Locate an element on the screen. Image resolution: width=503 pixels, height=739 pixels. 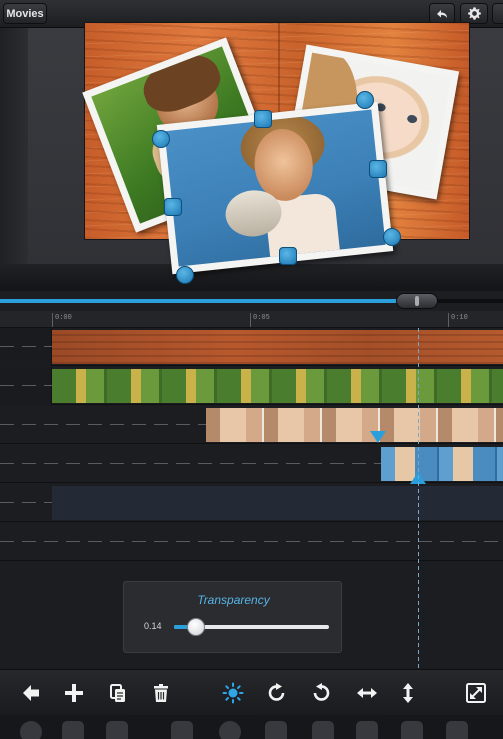
clip-photo-child-with-shell is located at coordinates (442, 464).